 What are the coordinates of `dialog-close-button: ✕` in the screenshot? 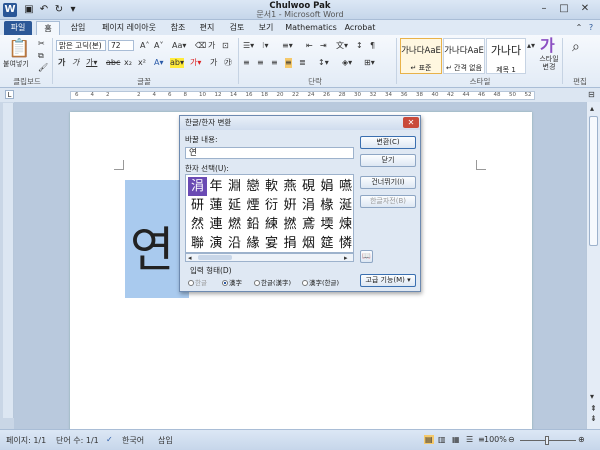 It's located at (411, 122).